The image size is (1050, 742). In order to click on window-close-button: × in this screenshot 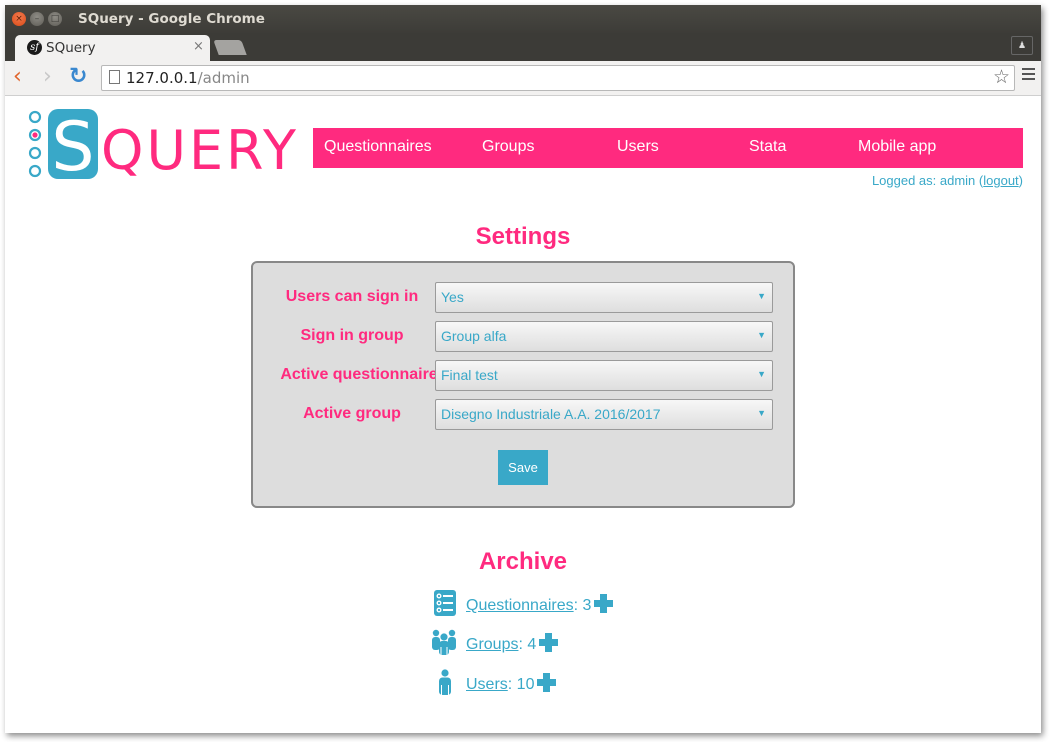, I will do `click(19, 19)`.